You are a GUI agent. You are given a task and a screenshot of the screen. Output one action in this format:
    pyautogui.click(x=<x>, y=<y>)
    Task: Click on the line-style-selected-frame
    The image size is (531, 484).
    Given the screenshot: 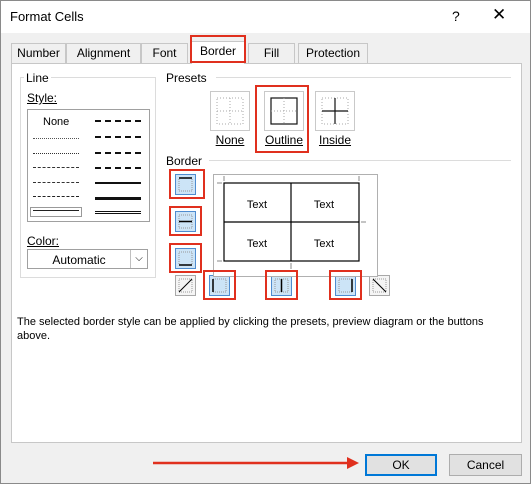 What is the action you would take?
    pyautogui.click(x=56, y=212)
    